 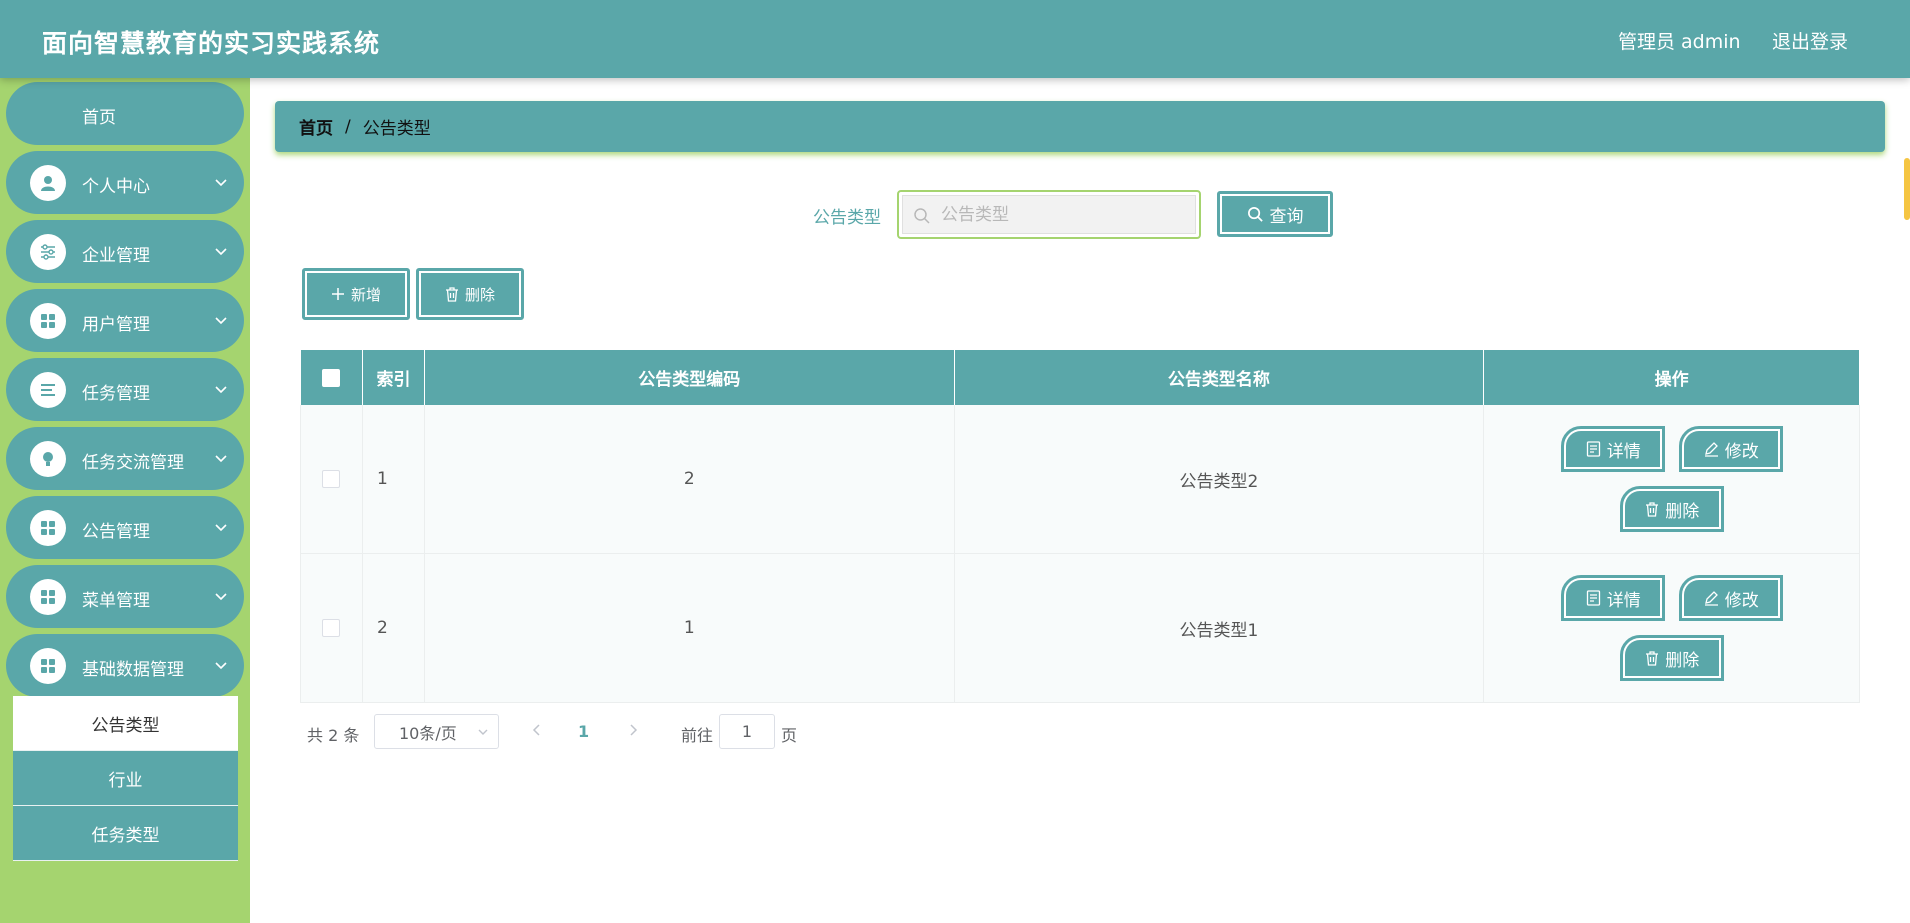 I want to click on row-ops: 详情 修改 删除, so click(x=1671, y=479).